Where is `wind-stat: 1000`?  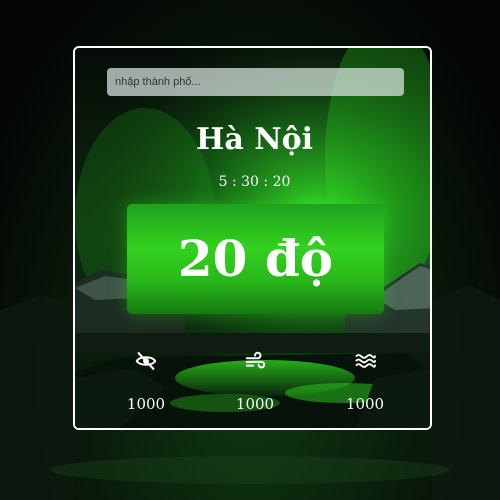 wind-stat: 1000 is located at coordinates (255, 383).